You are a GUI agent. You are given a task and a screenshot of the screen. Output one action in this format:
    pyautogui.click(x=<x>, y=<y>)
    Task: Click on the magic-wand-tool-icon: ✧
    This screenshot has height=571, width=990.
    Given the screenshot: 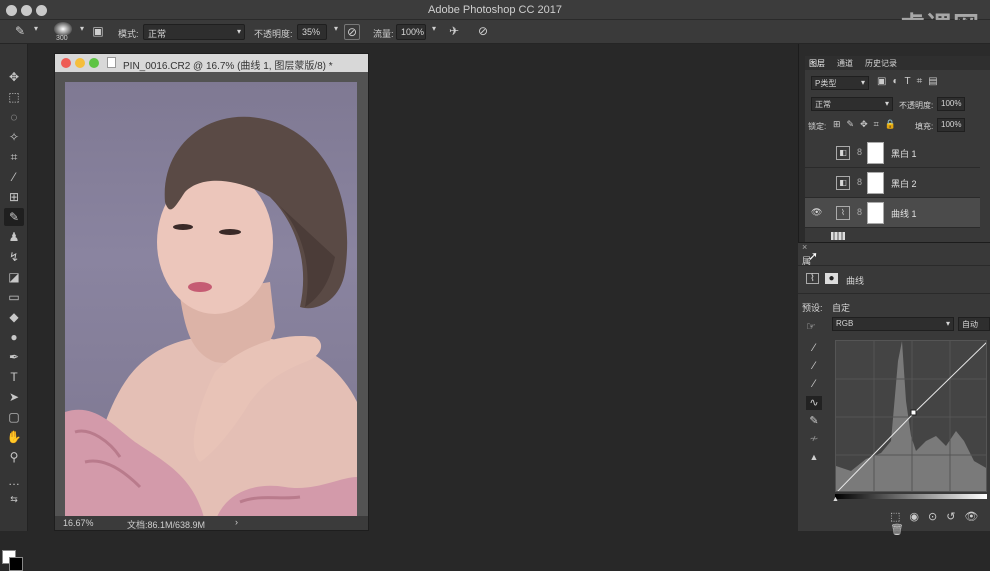 What is the action you would take?
    pyautogui.click(x=14, y=137)
    